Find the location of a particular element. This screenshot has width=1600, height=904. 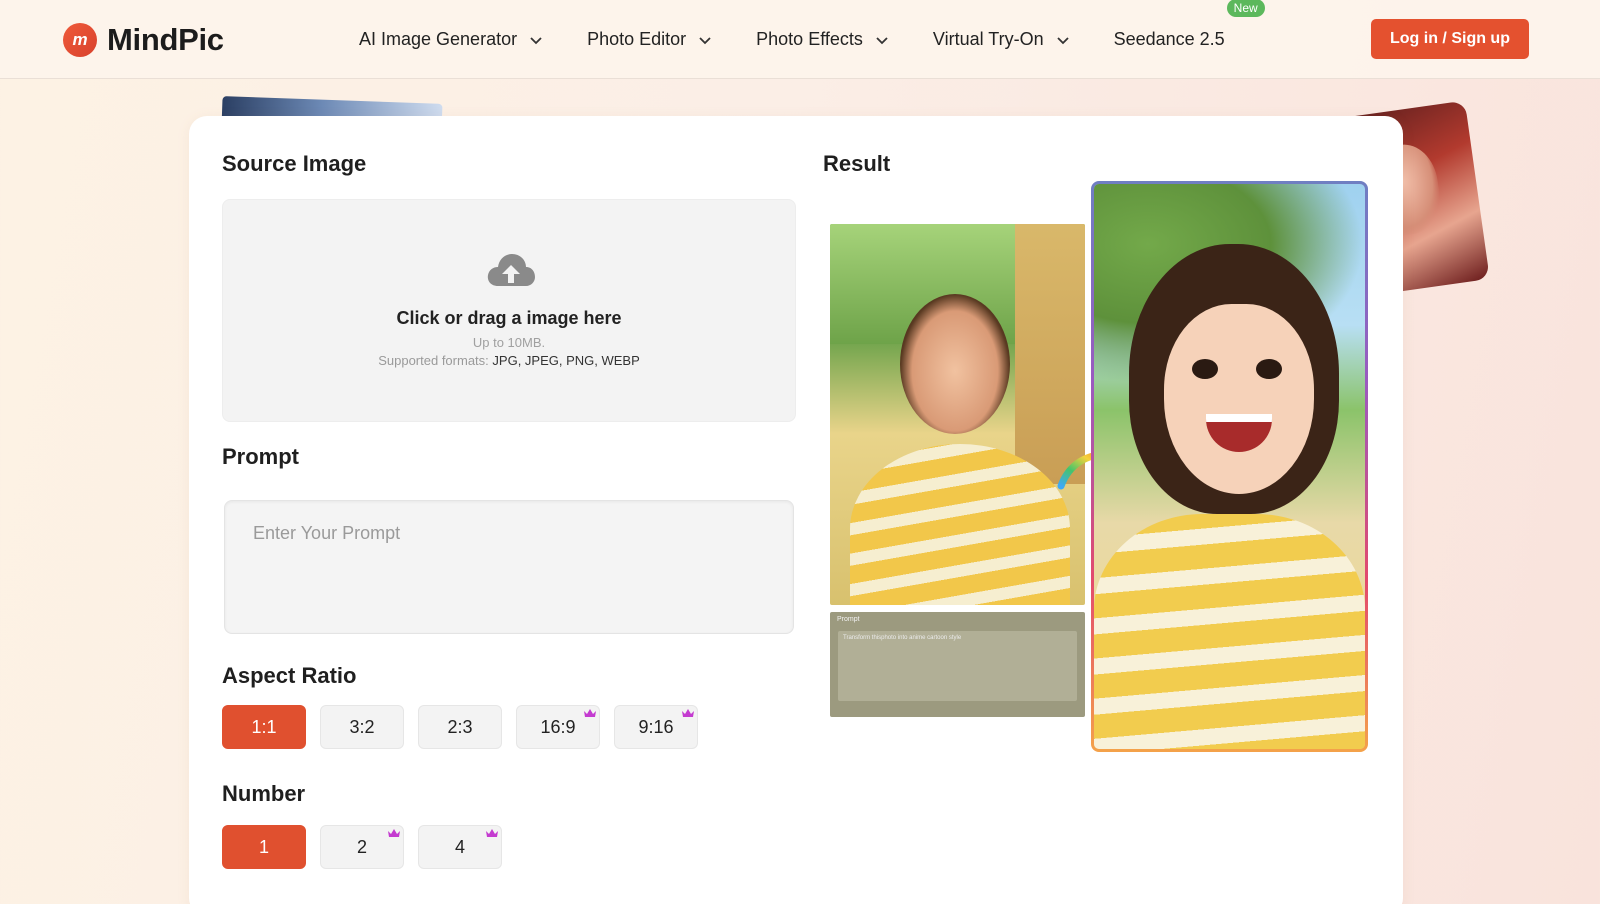

number-option-1: 1 is located at coordinates (264, 847).